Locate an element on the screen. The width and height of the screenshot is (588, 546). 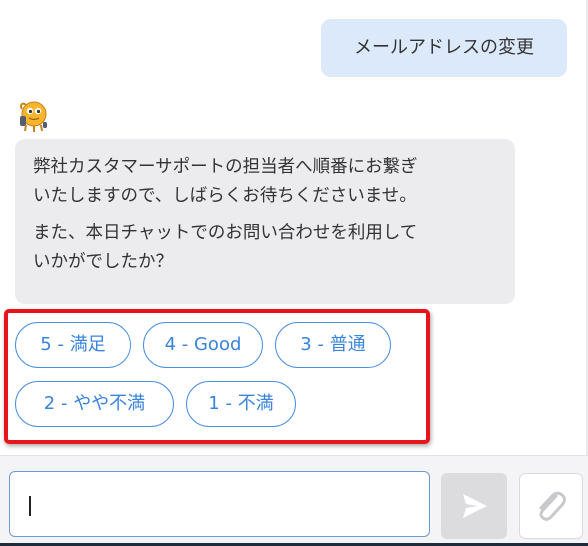
bot-avatar-icon is located at coordinates (33, 116).